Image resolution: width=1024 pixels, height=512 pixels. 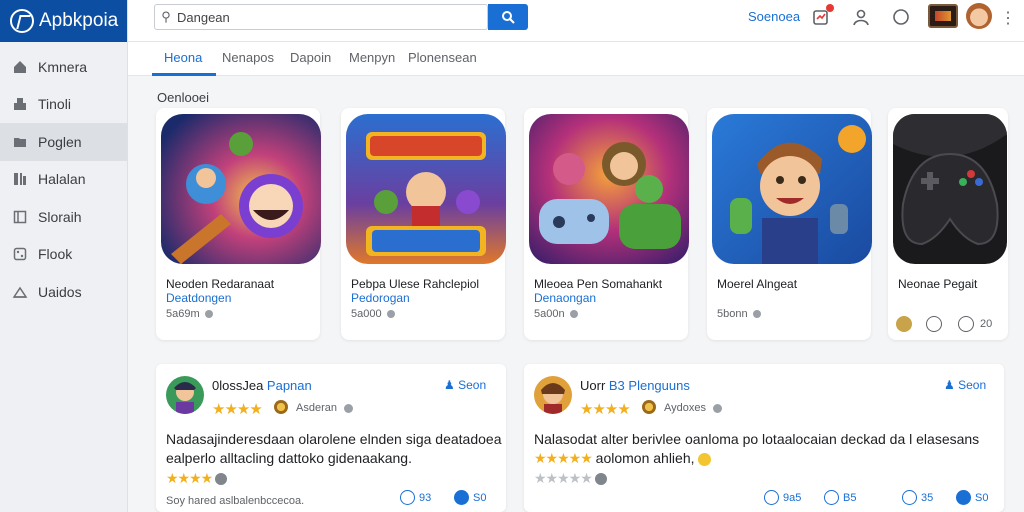 What do you see at coordinates (415, 284) in the screenshot?
I see `game-title: Pebpa Ulese Rahclepiol` at bounding box center [415, 284].